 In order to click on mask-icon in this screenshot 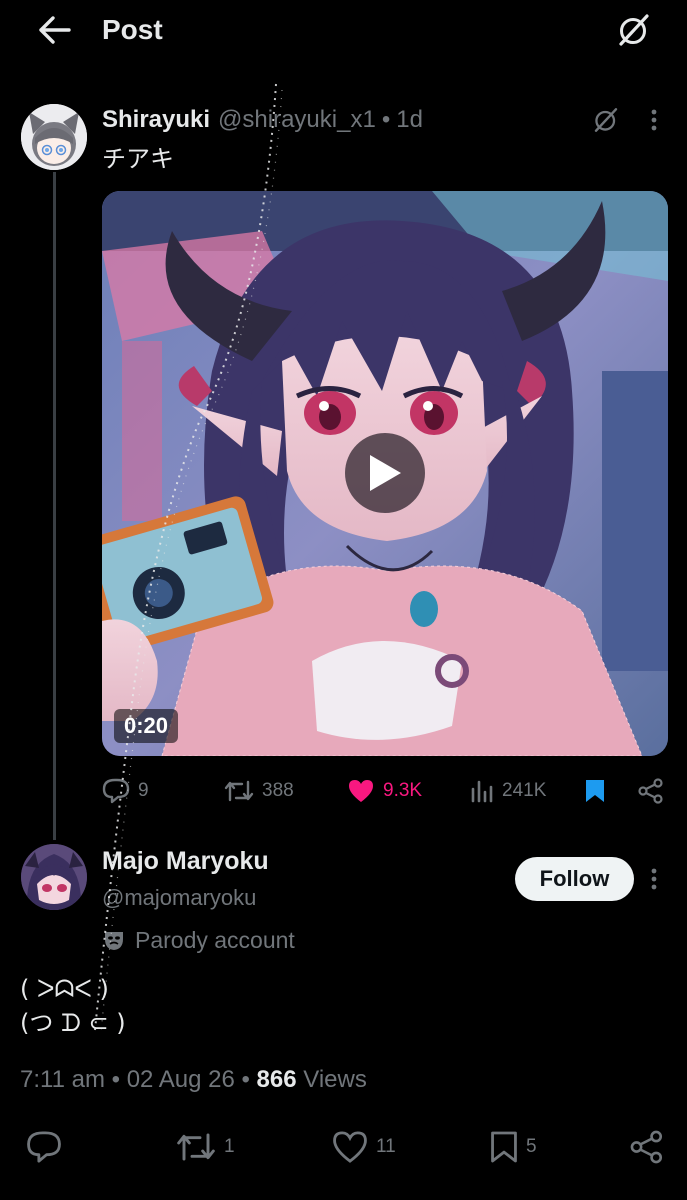, I will do `click(114, 940)`.